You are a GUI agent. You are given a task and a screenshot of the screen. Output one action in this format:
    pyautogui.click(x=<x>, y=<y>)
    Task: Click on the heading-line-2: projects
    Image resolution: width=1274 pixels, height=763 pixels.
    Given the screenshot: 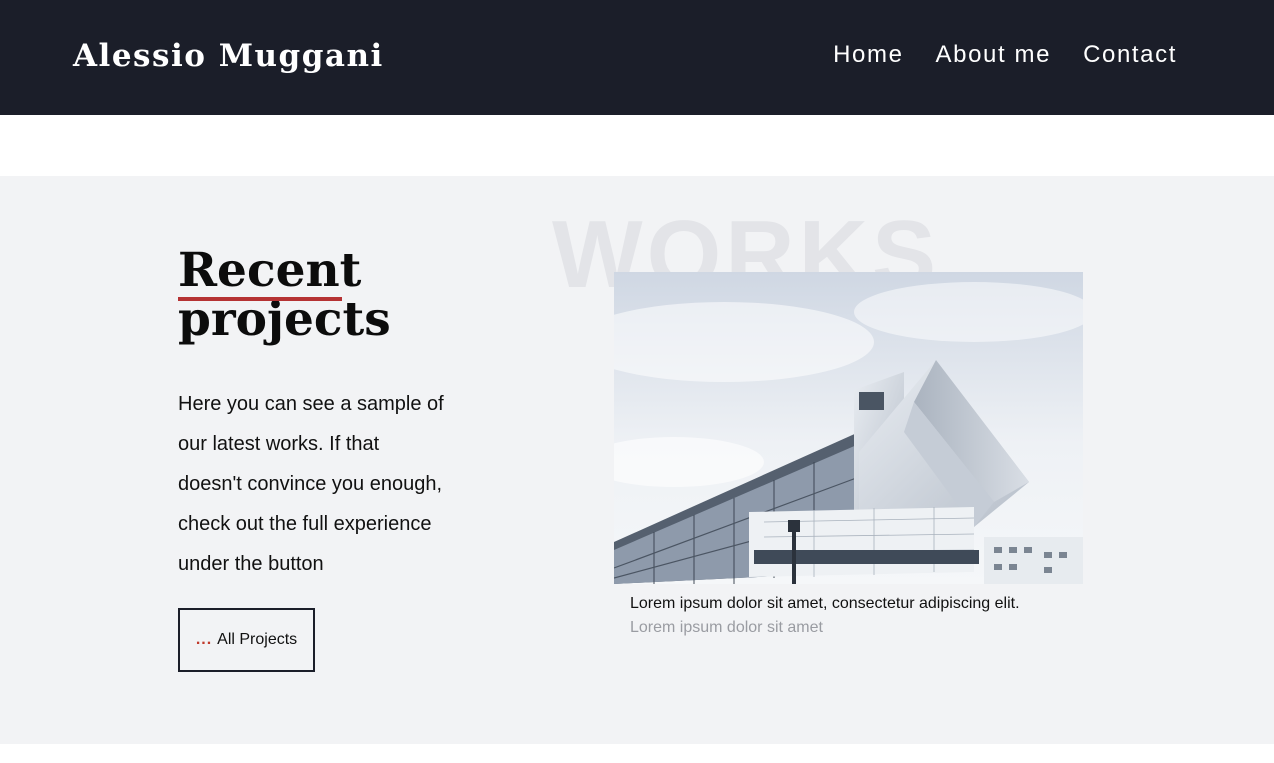 What is the action you would take?
    pyautogui.click(x=284, y=319)
    